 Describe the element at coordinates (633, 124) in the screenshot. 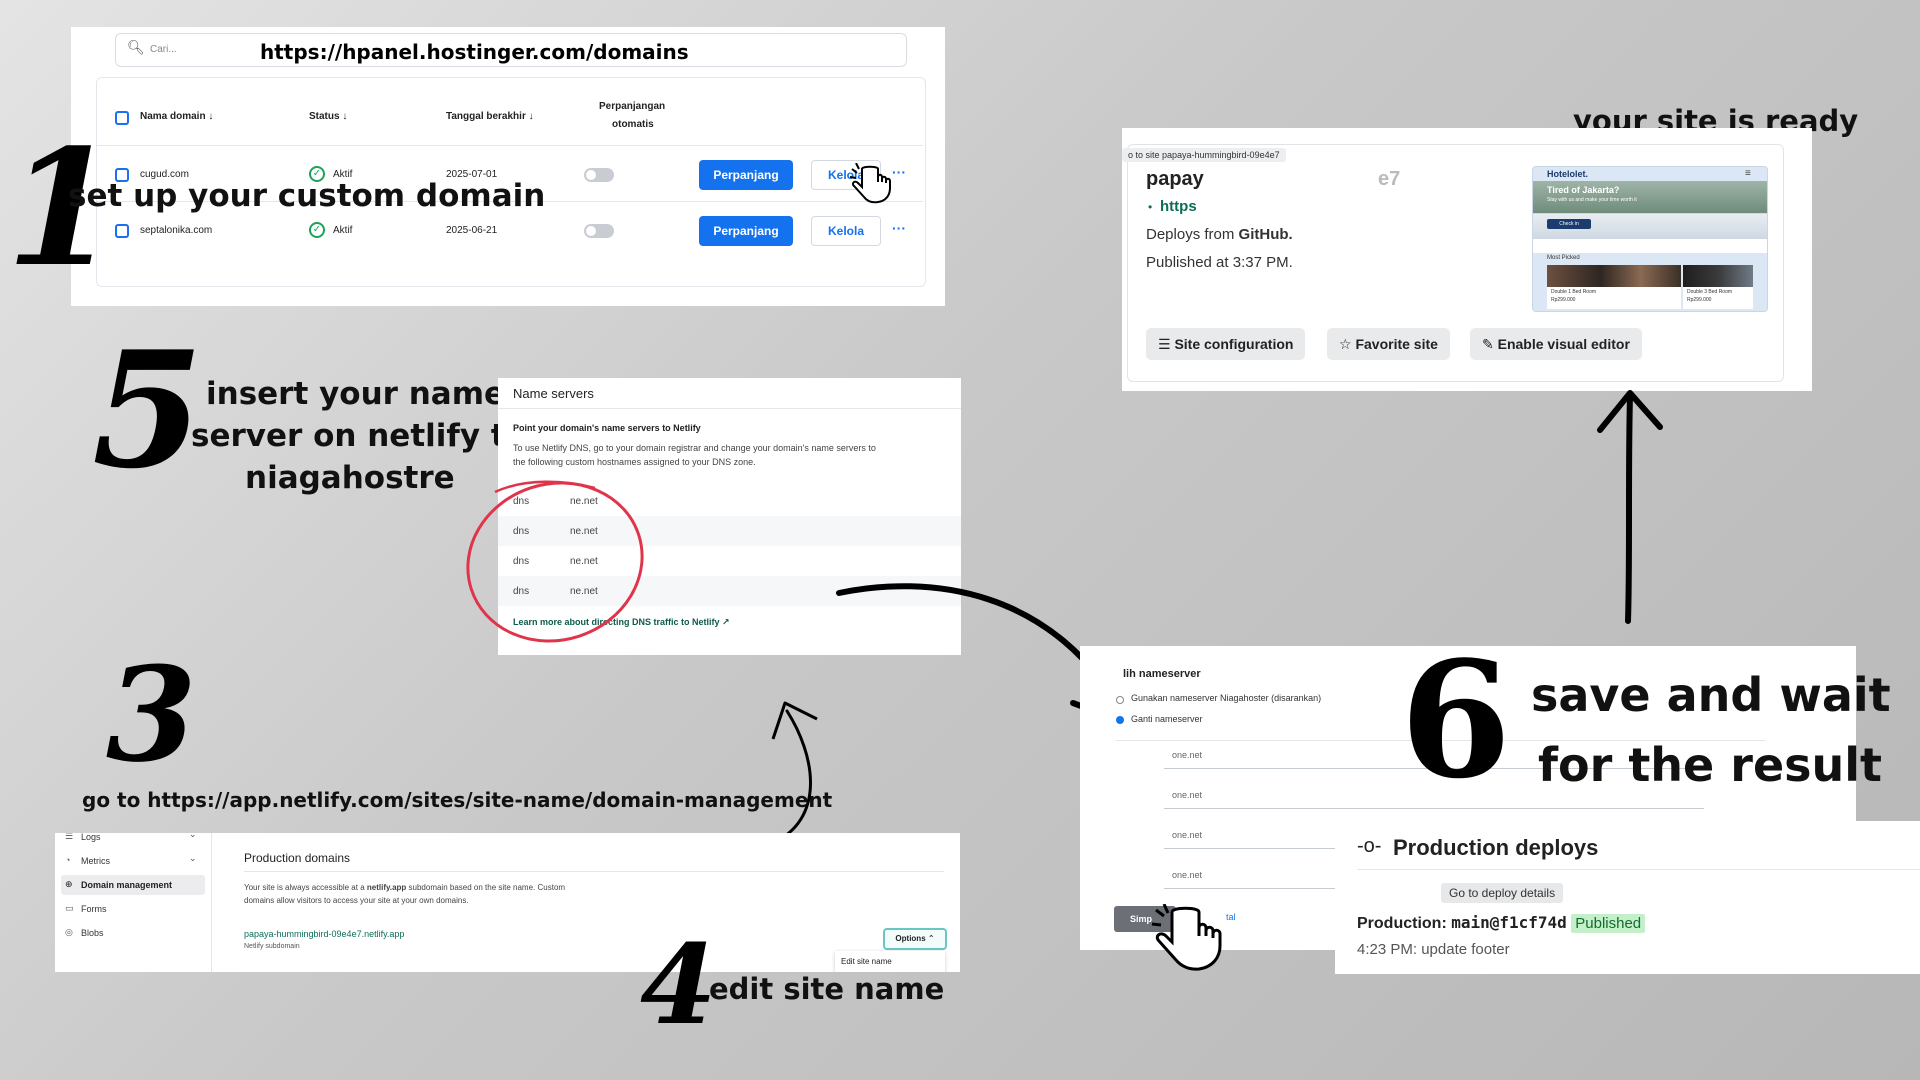

I see `column-autorenew-2: otomatis` at that location.